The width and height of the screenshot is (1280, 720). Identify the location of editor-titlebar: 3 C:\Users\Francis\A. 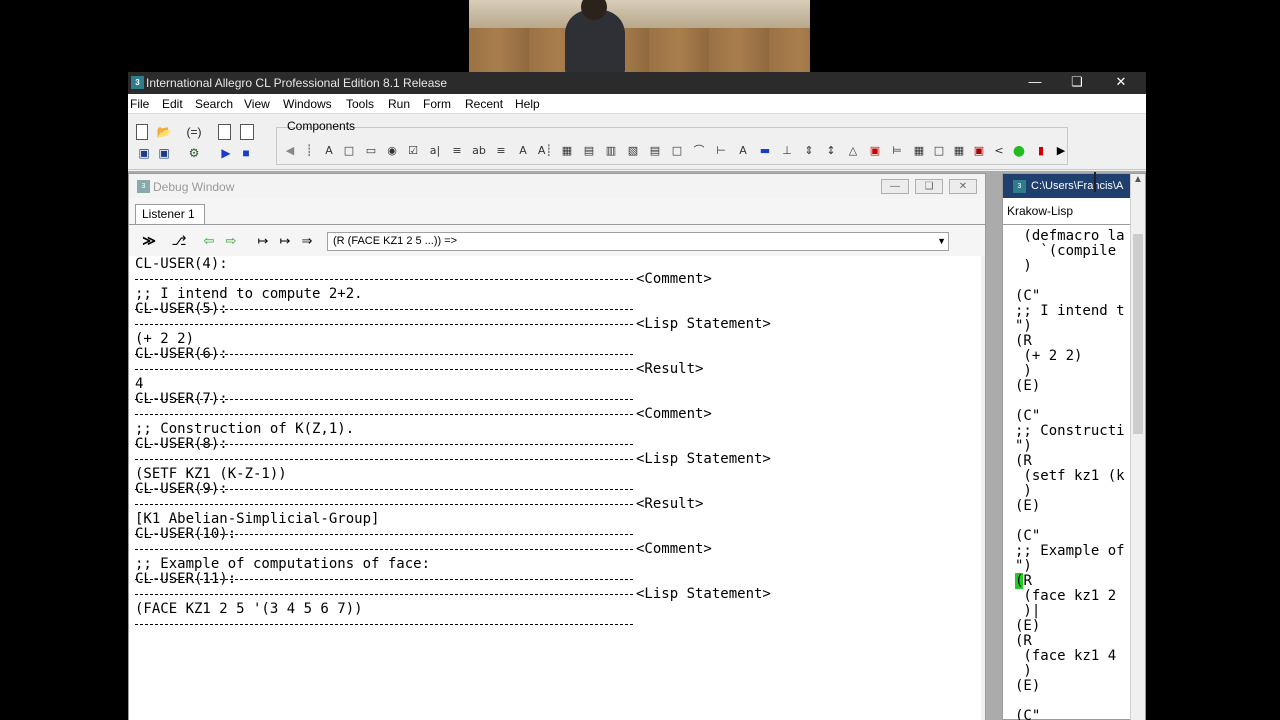
(1067, 186).